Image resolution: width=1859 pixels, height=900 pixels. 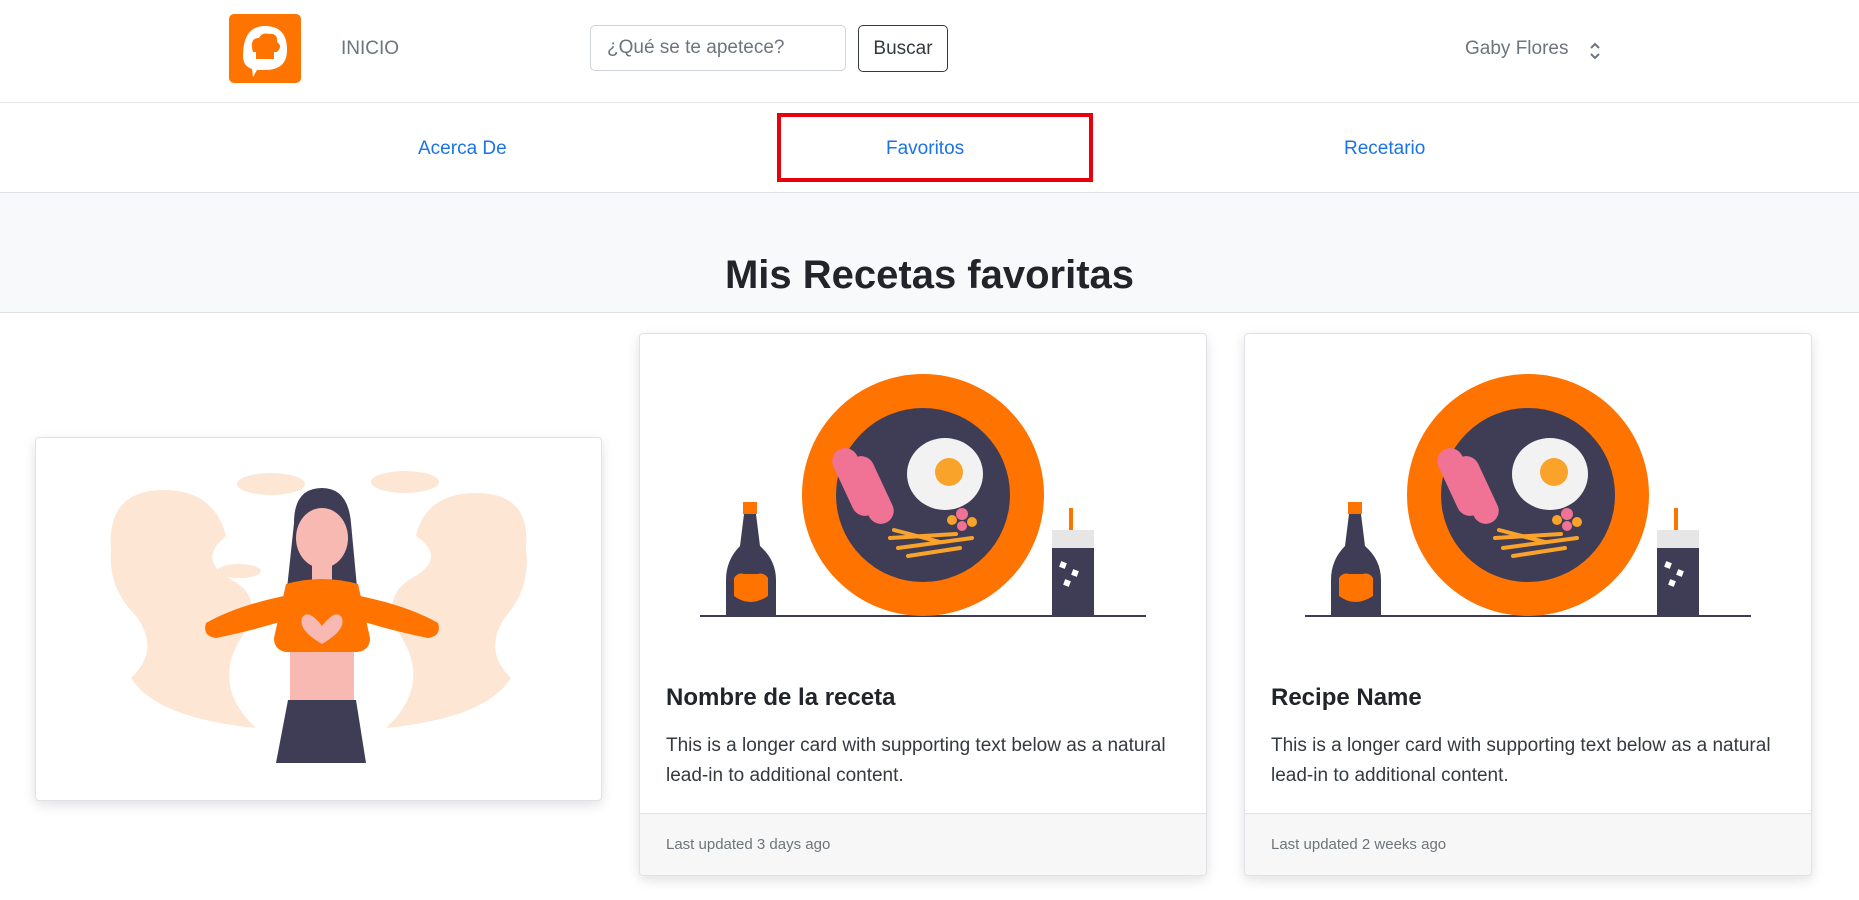 I want to click on card-footer: Last updated 2 weeks ago, so click(x=1528, y=844).